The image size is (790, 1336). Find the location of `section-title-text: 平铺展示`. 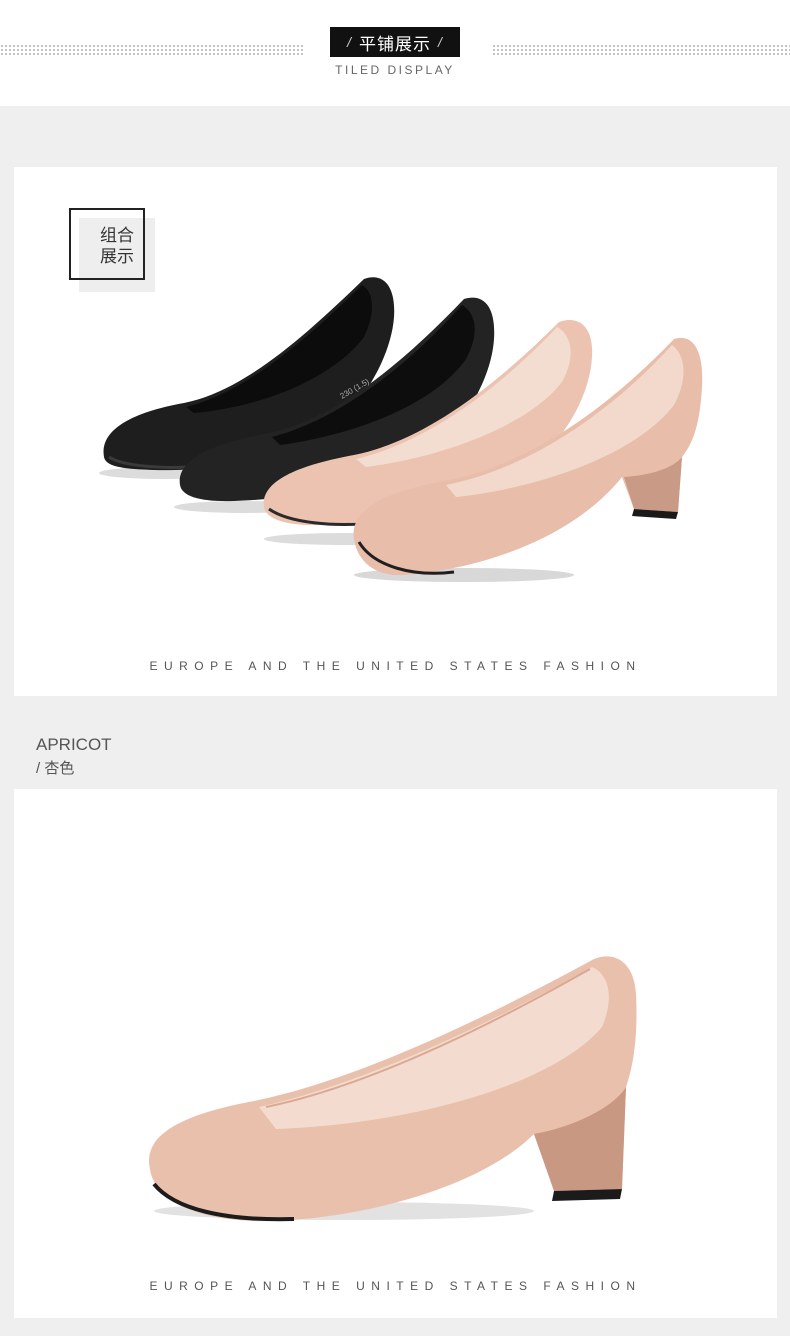

section-title-text: 平铺展示 is located at coordinates (395, 44).